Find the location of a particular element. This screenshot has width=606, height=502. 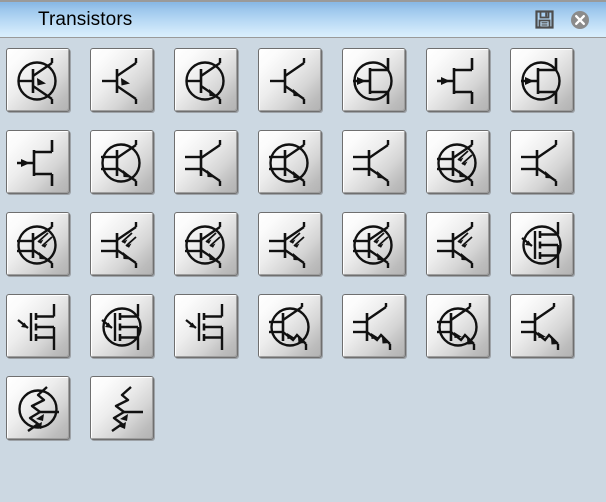

put-enclosed-icon is located at coordinates (39, 408).